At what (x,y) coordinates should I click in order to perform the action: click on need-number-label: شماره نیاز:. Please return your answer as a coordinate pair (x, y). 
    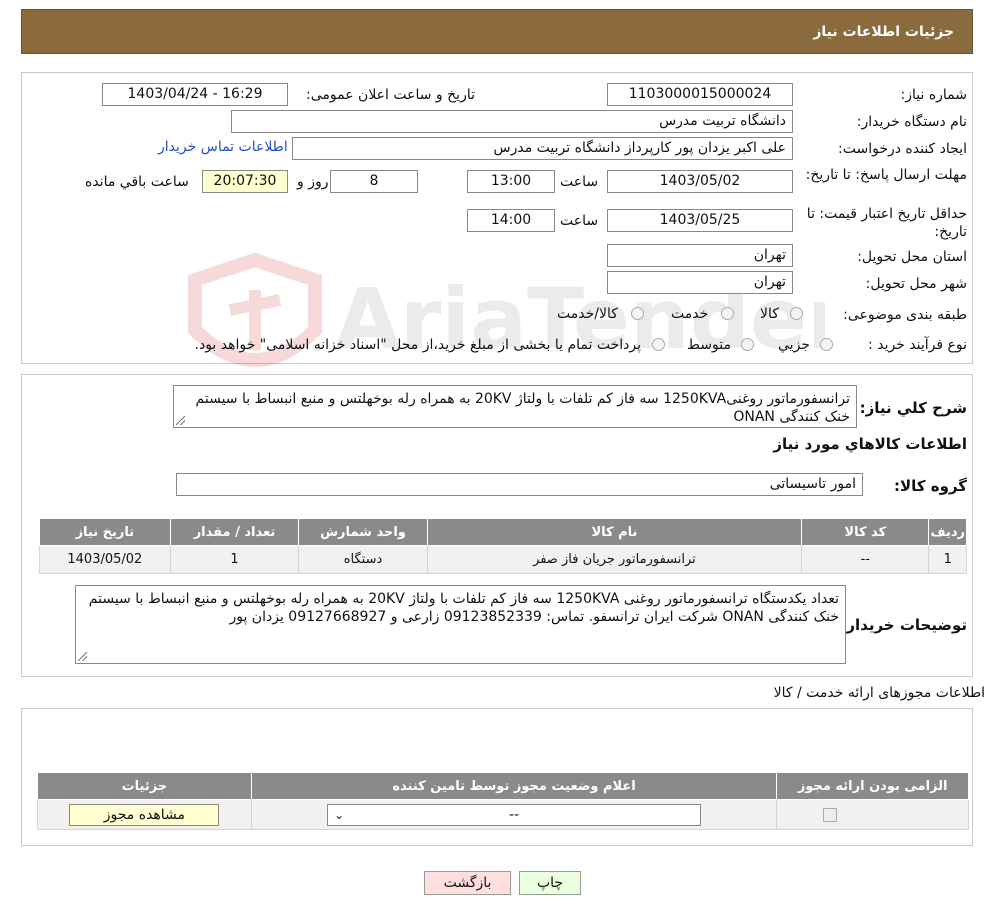
    Looking at the image, I should click on (934, 95).